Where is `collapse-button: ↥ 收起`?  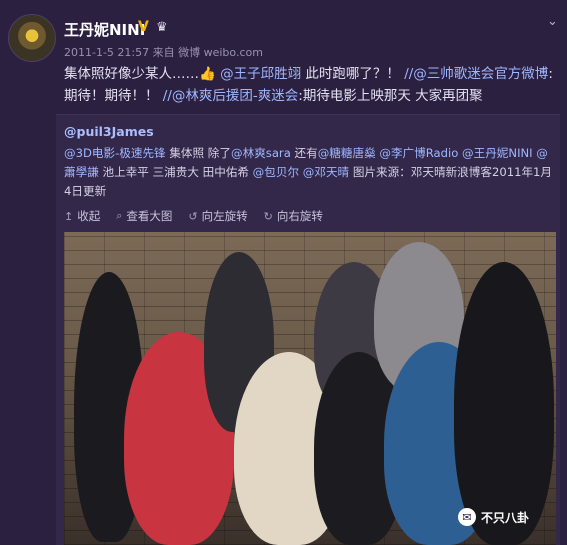 collapse-button: ↥ 收起 is located at coordinates (82, 216).